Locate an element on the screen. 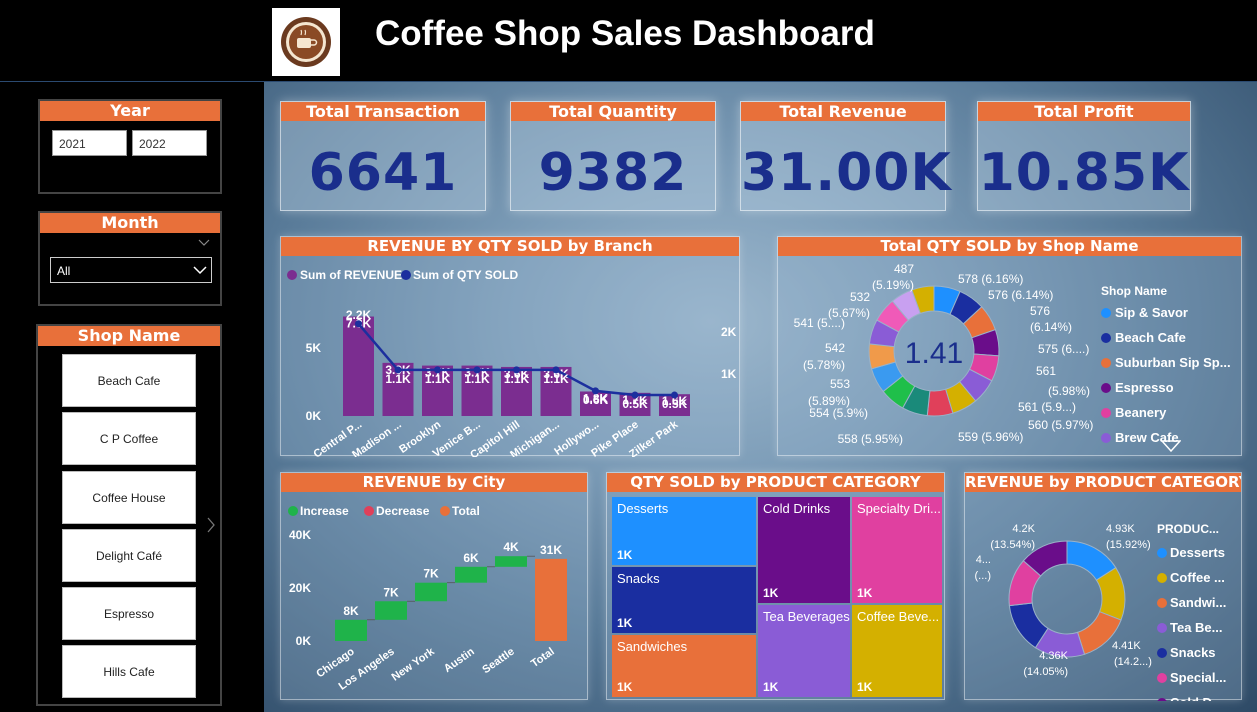 This screenshot has height=712, width=1257. legend-label: Desserts is located at coordinates (1197, 552).